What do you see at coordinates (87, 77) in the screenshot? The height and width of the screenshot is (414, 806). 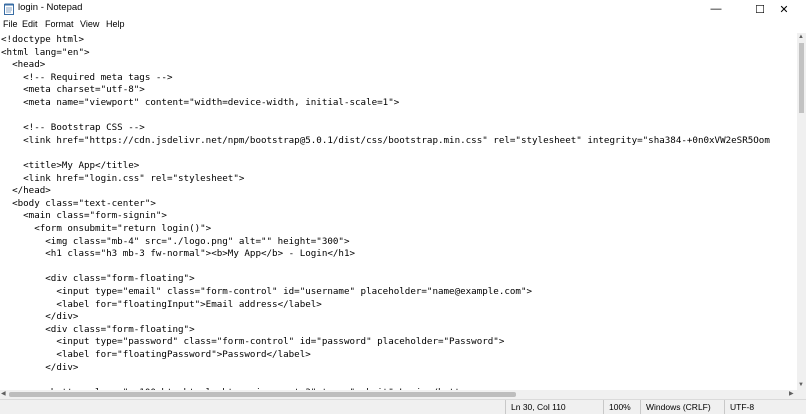 I see `code-line: <!-- Required meta tags -->` at bounding box center [87, 77].